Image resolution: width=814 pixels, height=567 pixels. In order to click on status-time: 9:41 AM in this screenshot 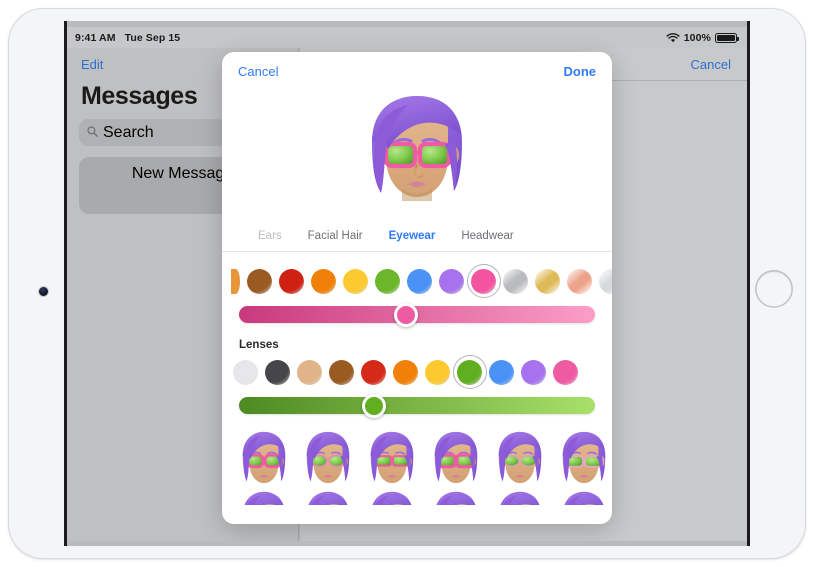, I will do `click(95, 37)`.